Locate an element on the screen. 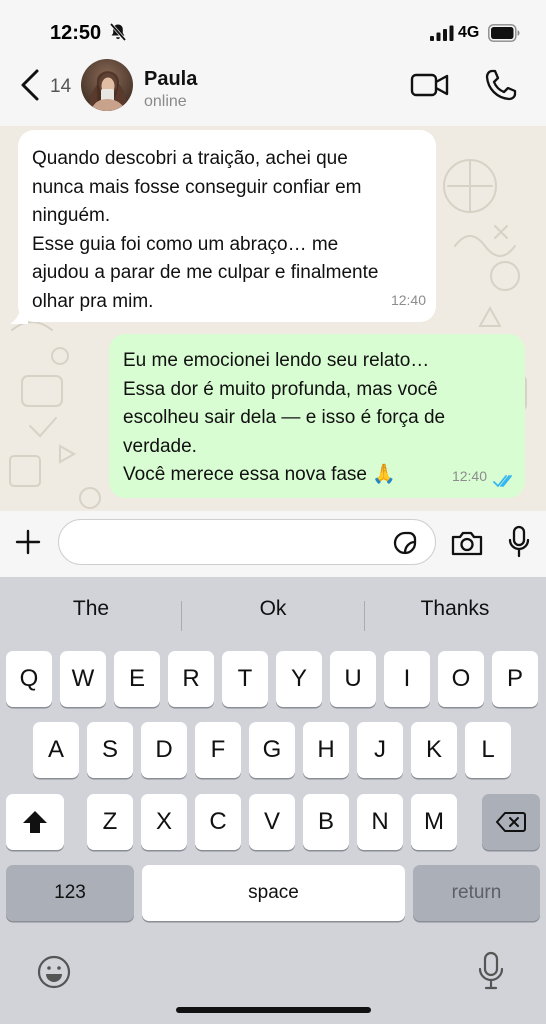  double-check-icon is located at coordinates (502, 481).